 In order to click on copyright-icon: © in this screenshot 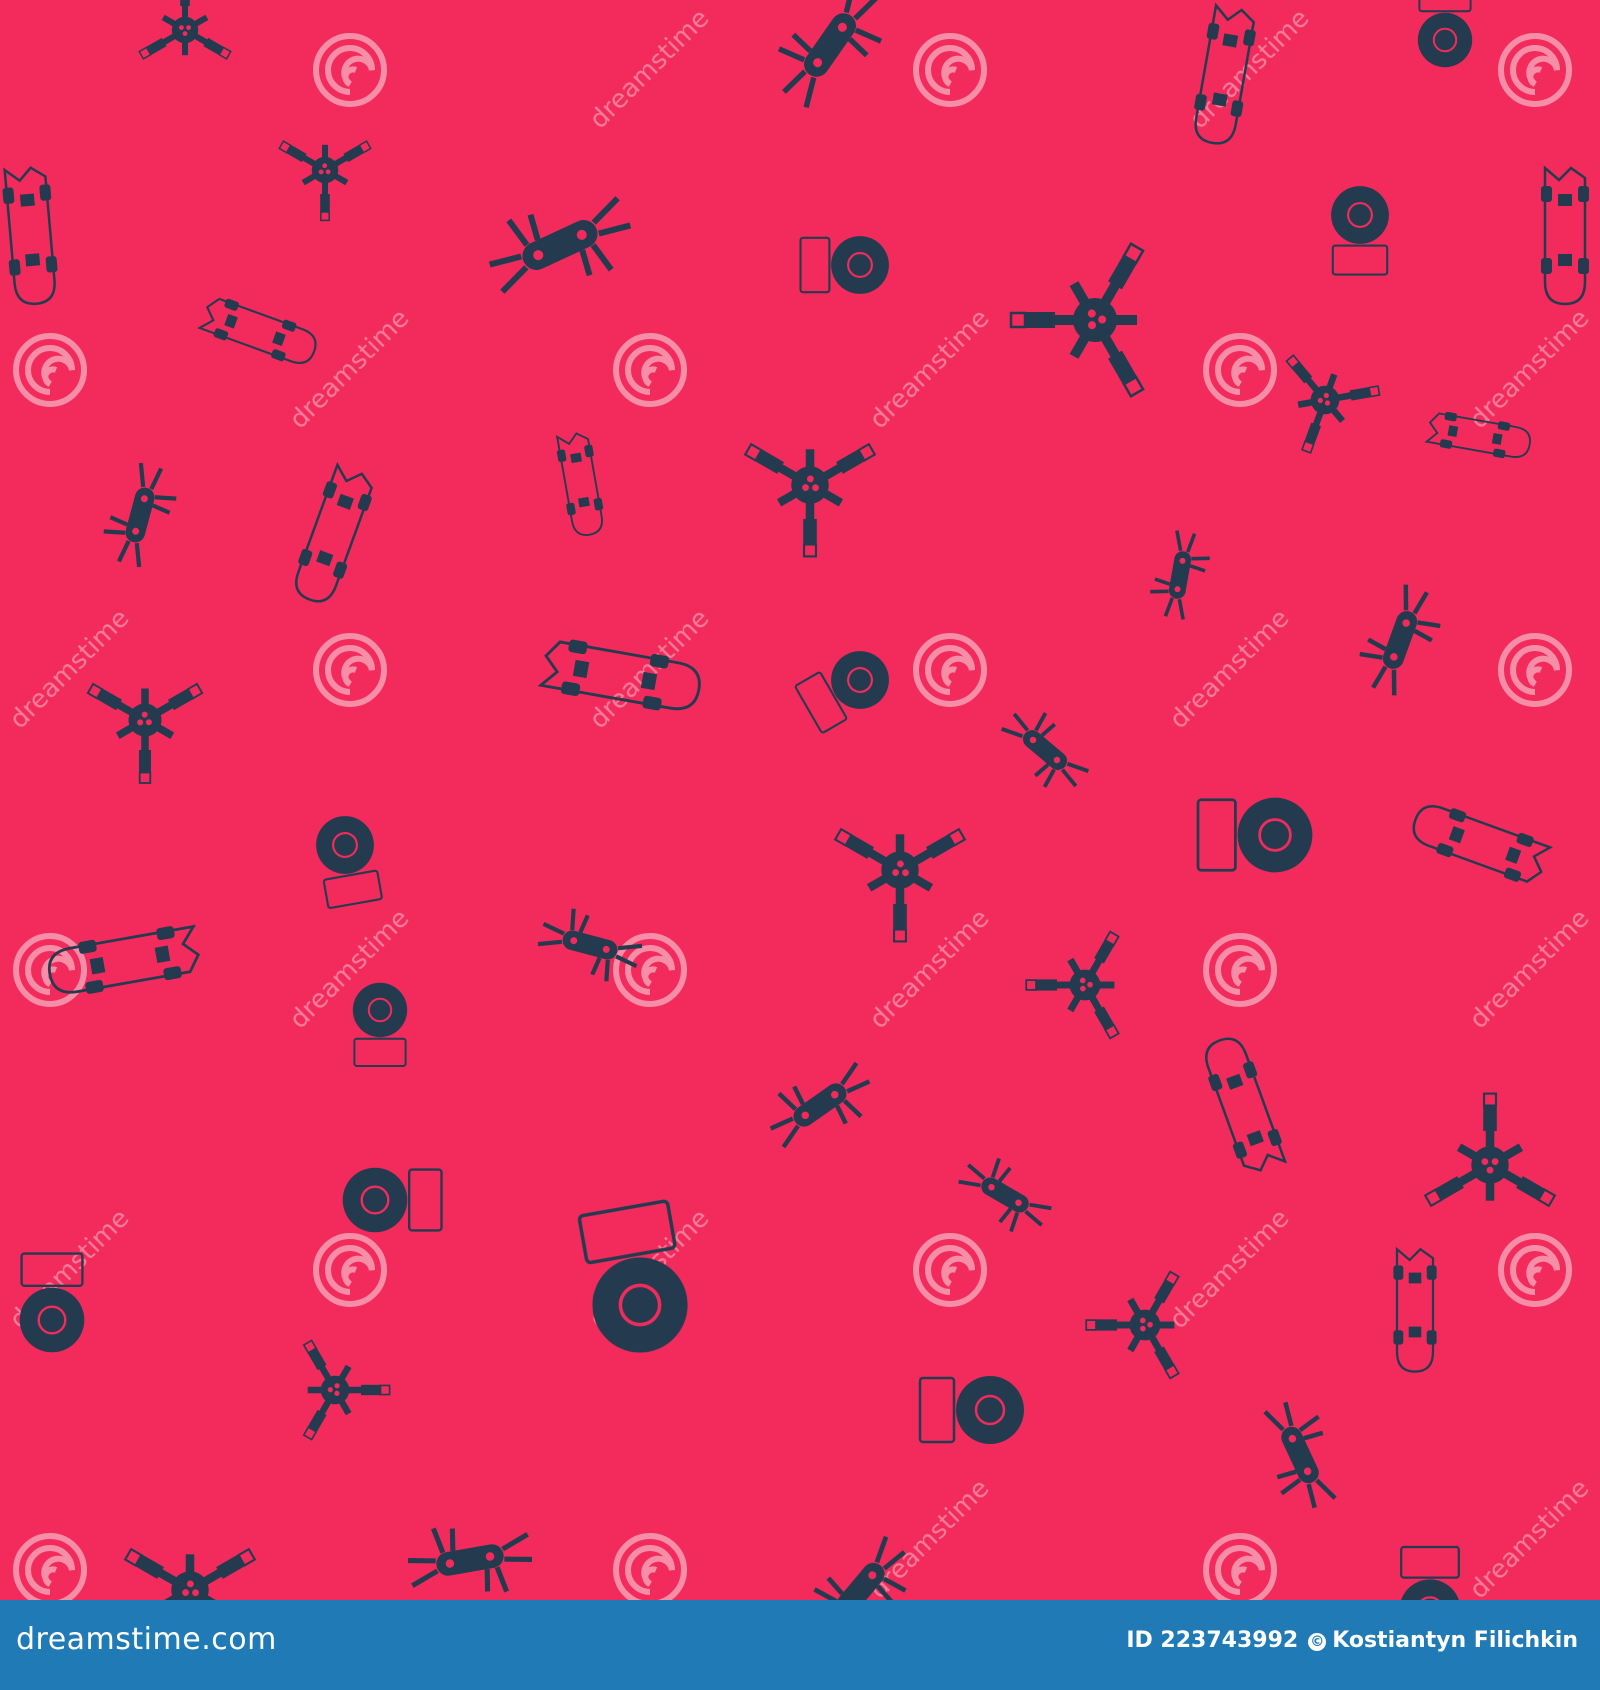, I will do `click(1317, 1642)`.